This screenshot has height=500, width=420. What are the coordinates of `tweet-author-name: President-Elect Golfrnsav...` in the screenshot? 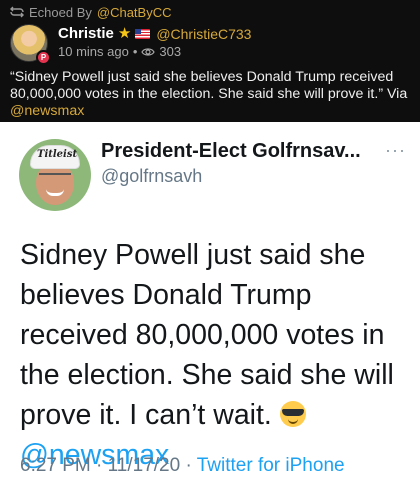 It's located at (231, 151).